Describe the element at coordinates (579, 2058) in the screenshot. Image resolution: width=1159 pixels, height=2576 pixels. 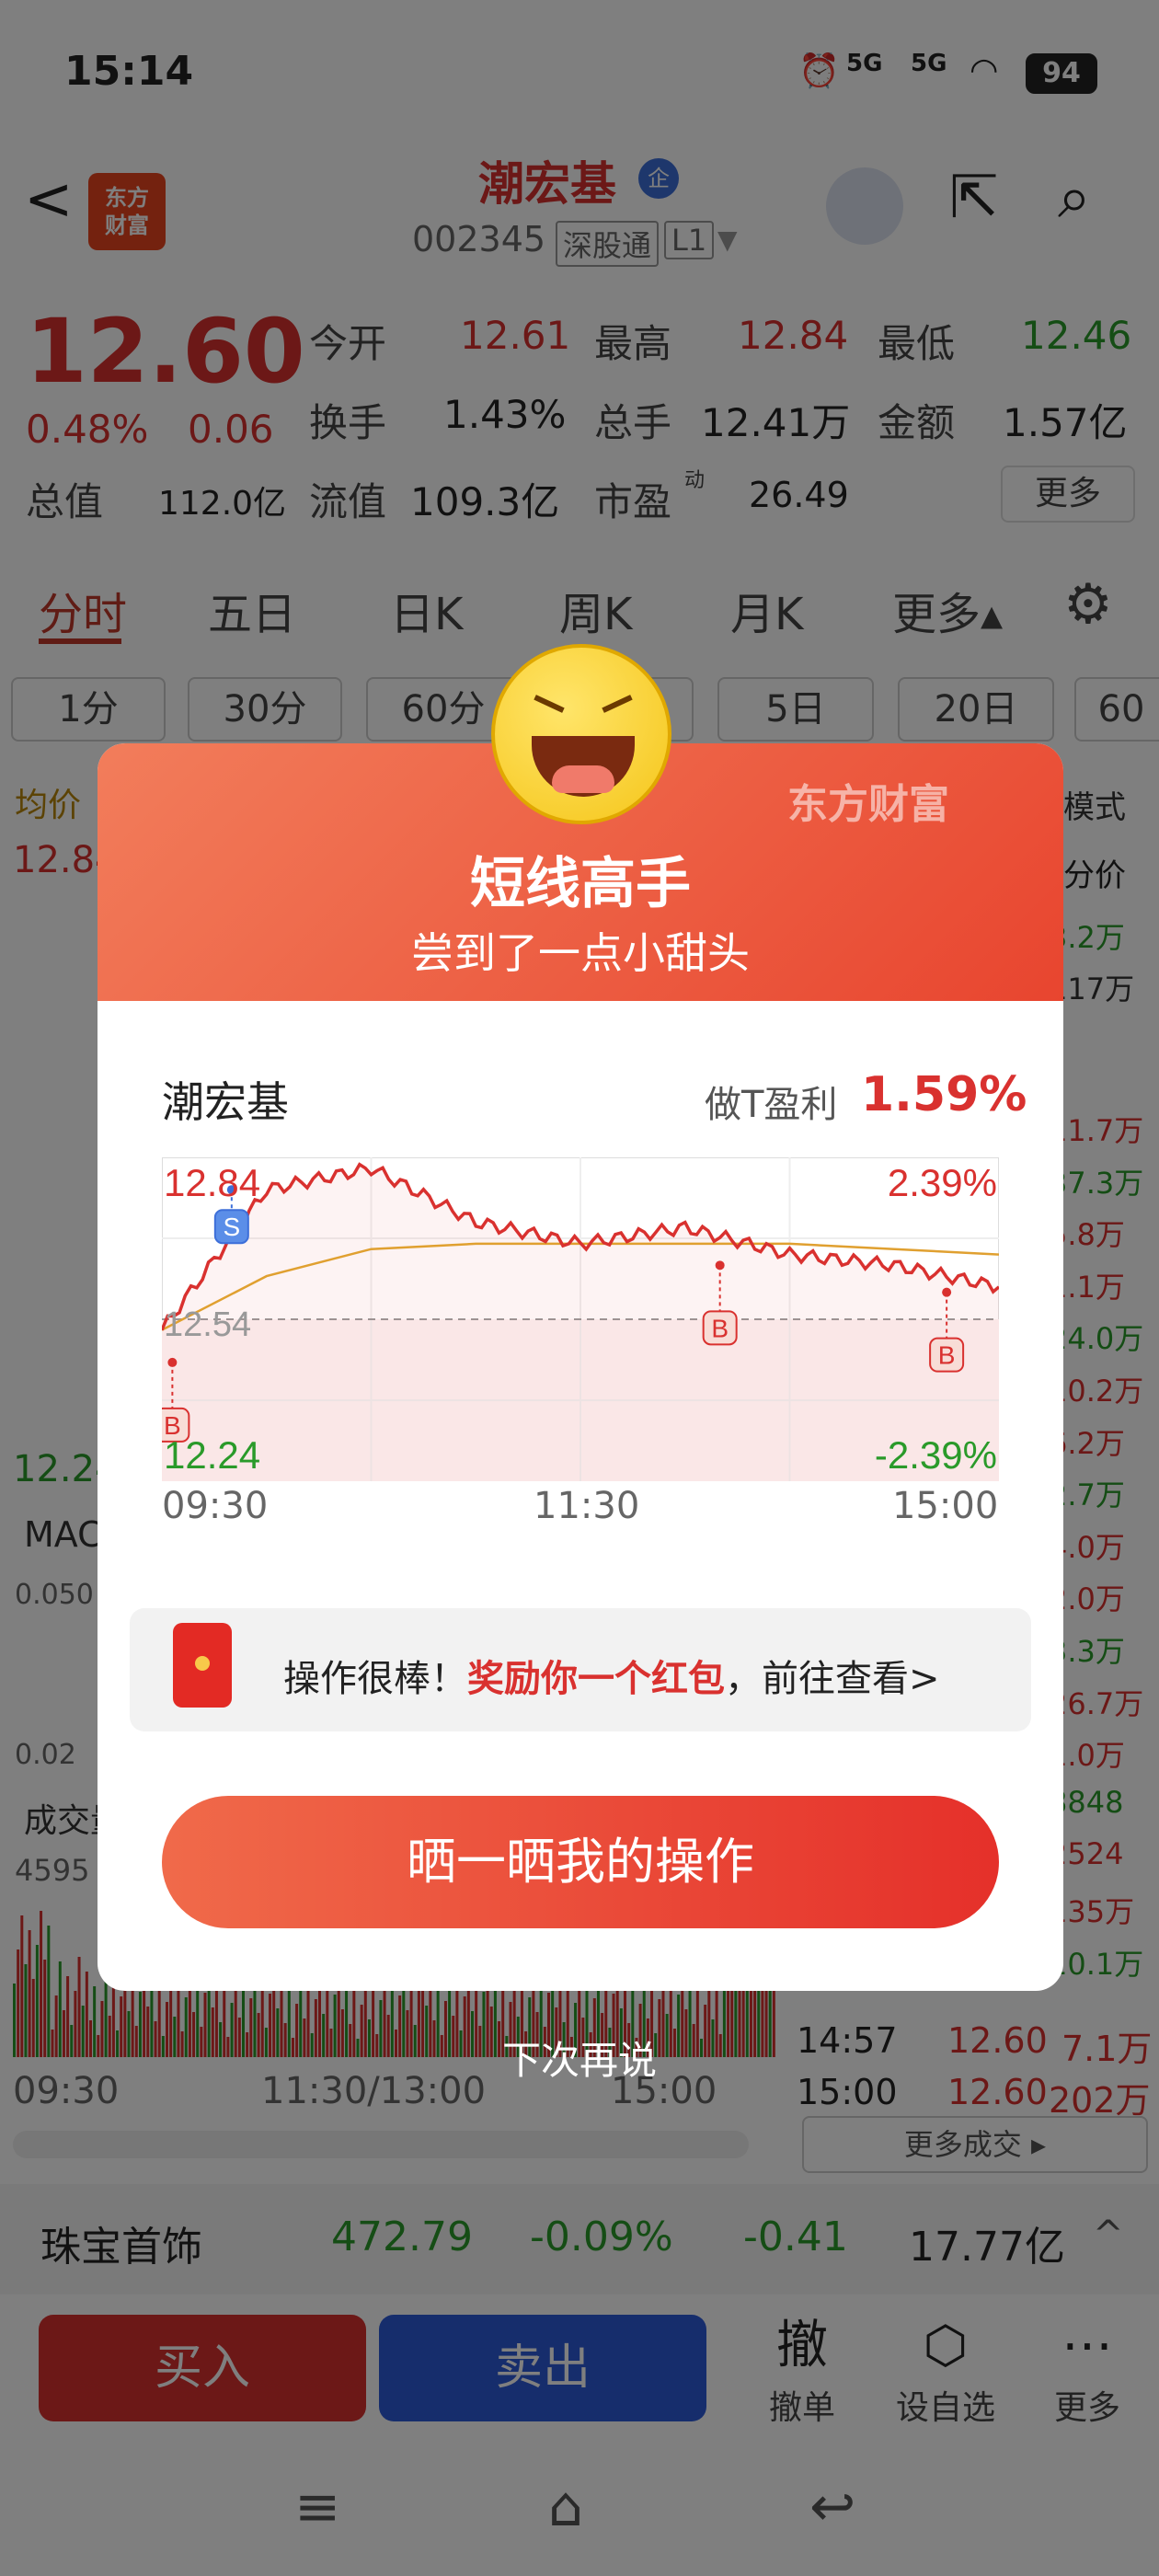
I see `skip-link: 下次再说` at that location.